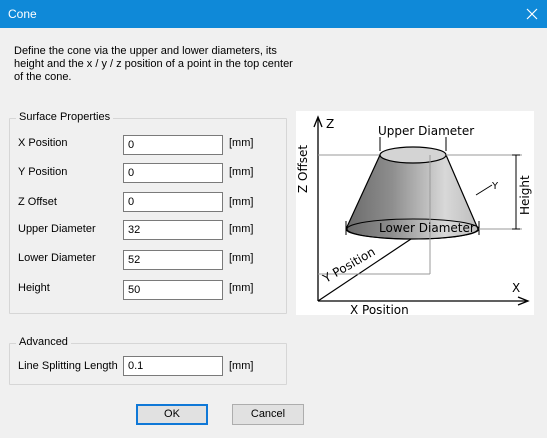 The width and height of the screenshot is (547, 438). What do you see at coordinates (68, 366) in the screenshot?
I see `line-splitting-length-label: Line Splitting Length` at bounding box center [68, 366].